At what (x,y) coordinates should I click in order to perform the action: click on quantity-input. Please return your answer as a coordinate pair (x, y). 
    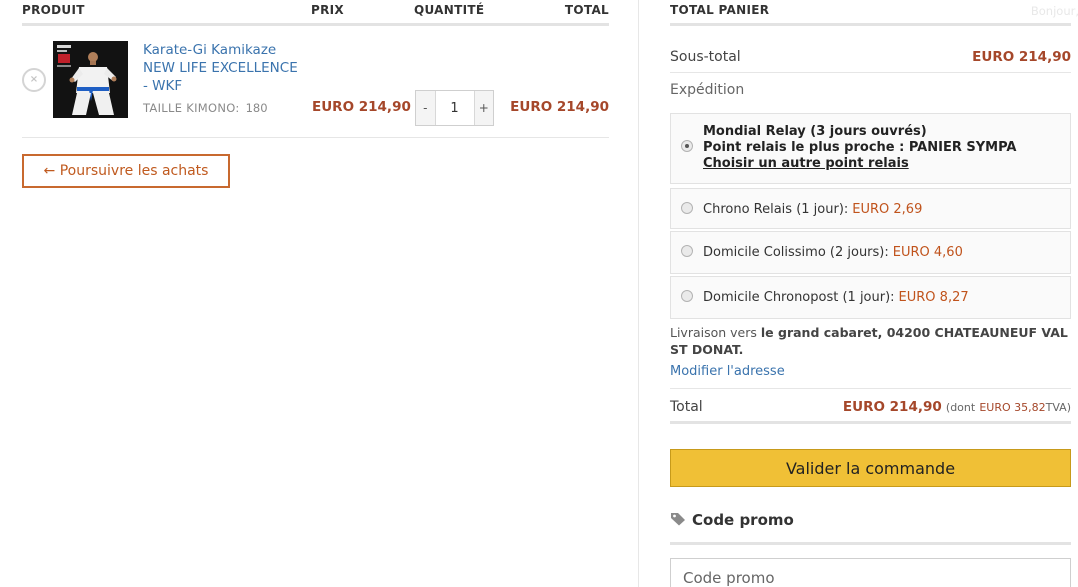
    Looking at the image, I should click on (454, 108).